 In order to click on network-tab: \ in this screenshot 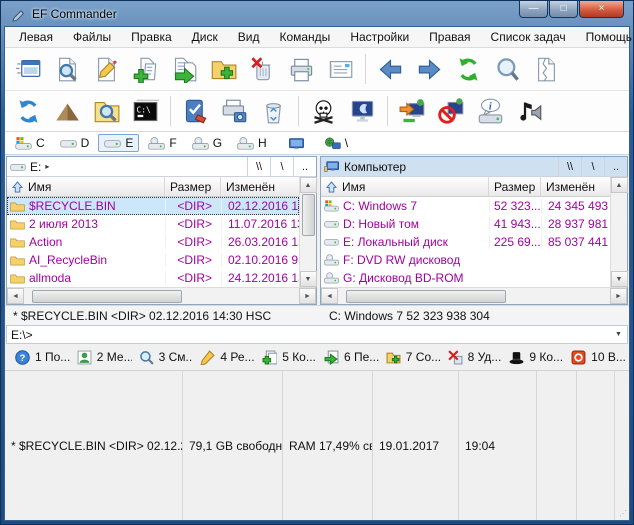, I will do `click(336, 143)`.